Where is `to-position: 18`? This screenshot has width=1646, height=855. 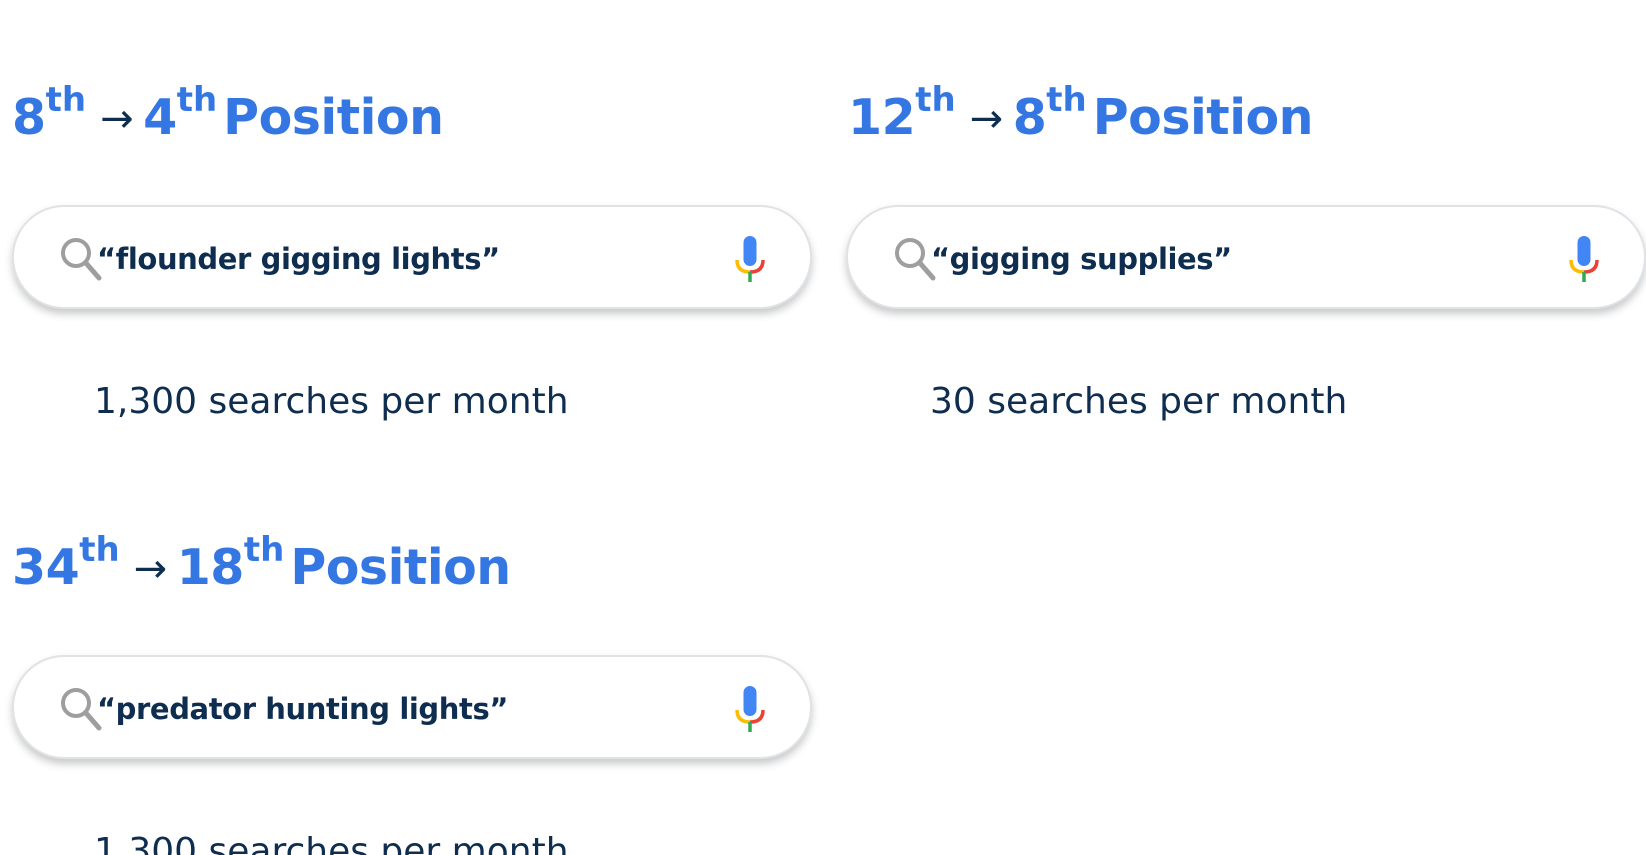 to-position: 18 is located at coordinates (210, 567).